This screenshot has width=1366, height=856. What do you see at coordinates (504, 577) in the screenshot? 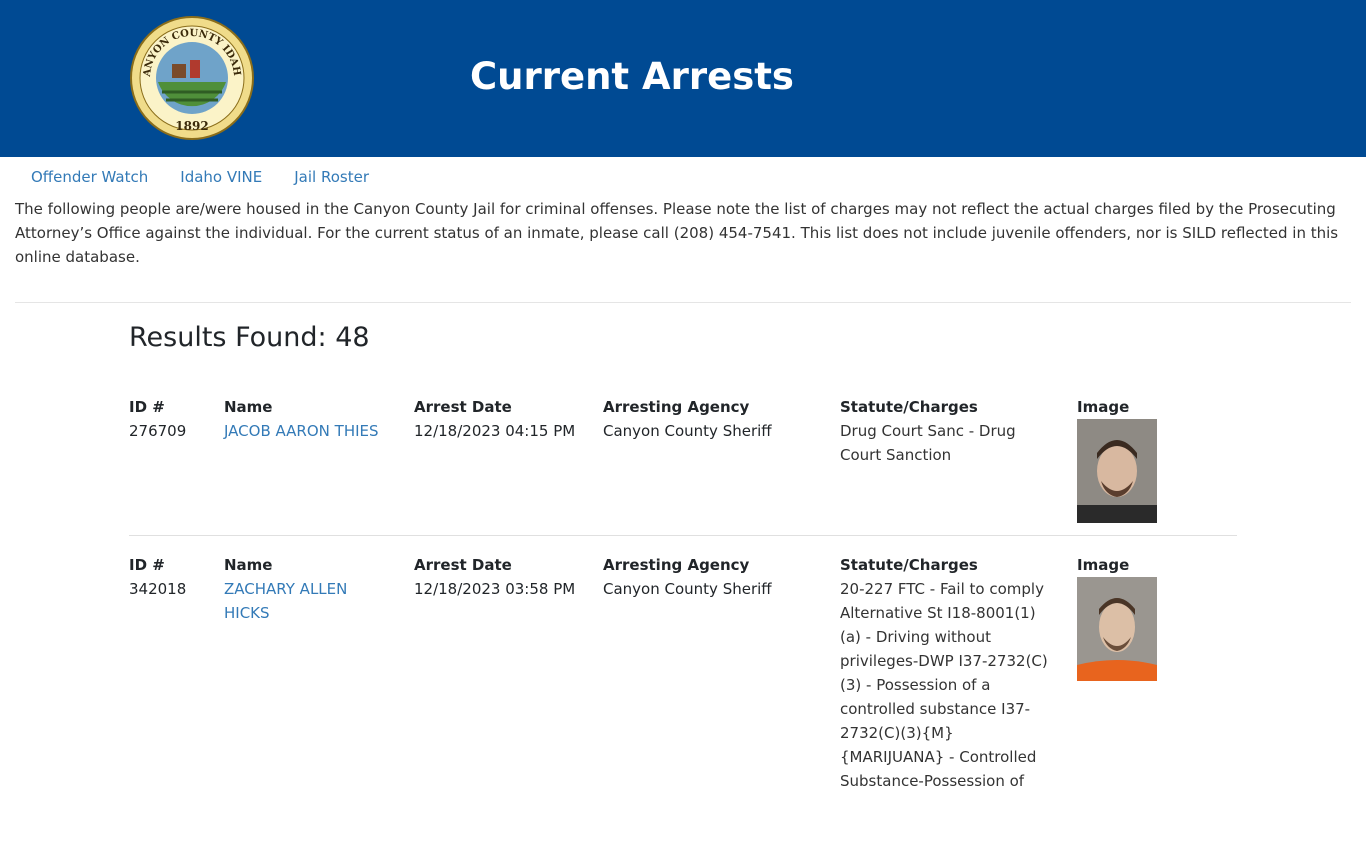
I see `record-date-cell: Arrest Date 12/18/2023 03:58 PM` at bounding box center [504, 577].